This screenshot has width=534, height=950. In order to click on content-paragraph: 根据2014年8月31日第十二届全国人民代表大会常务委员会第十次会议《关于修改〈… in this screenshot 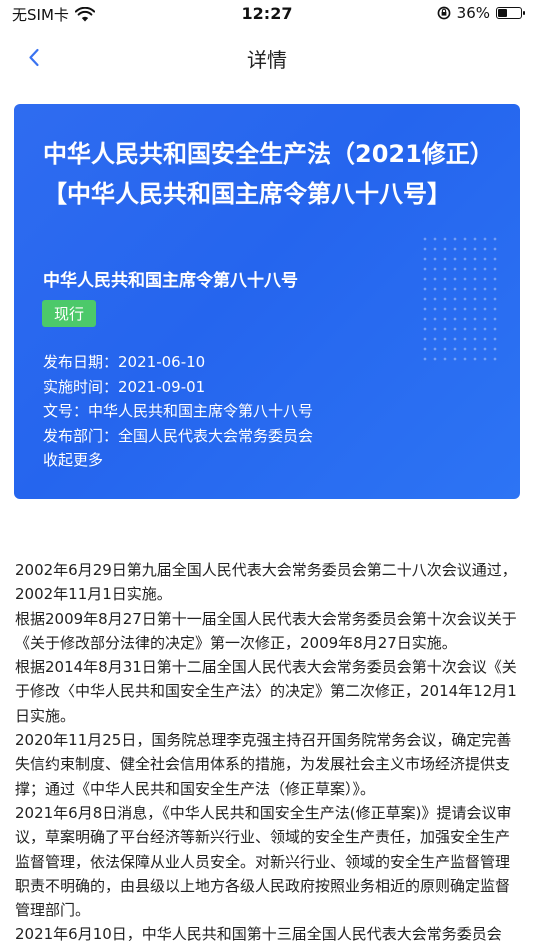, I will do `click(266, 691)`.